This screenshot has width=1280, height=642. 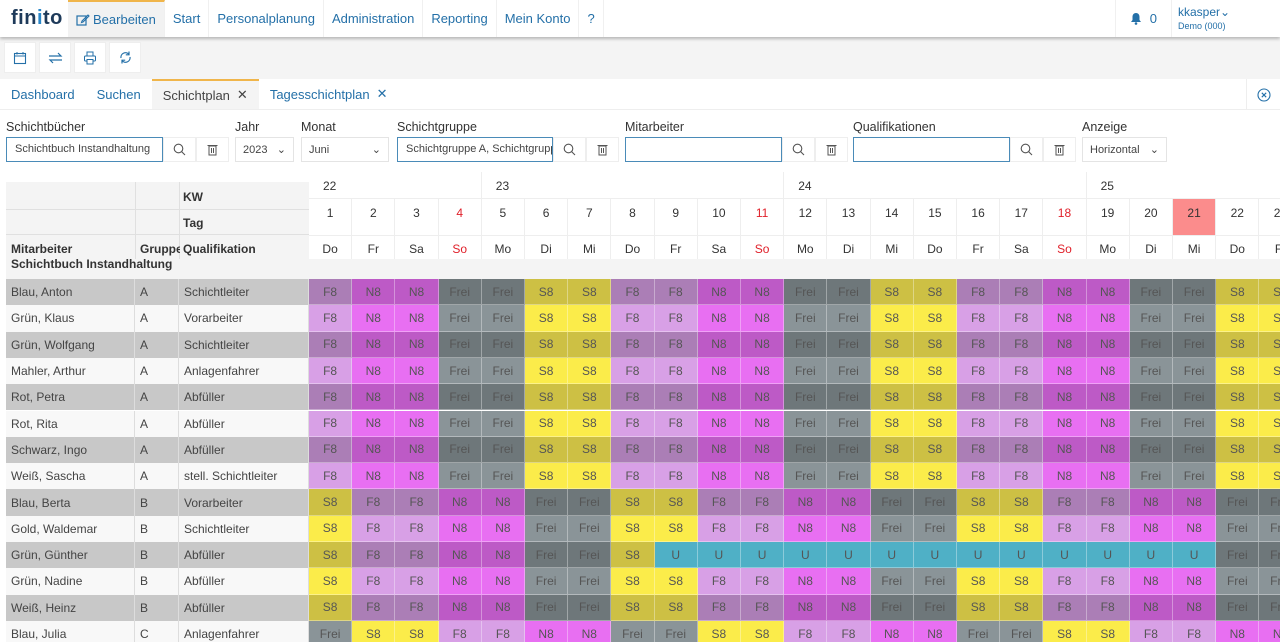 What do you see at coordinates (1151, 217) in the screenshot?
I see `day-number: 20` at bounding box center [1151, 217].